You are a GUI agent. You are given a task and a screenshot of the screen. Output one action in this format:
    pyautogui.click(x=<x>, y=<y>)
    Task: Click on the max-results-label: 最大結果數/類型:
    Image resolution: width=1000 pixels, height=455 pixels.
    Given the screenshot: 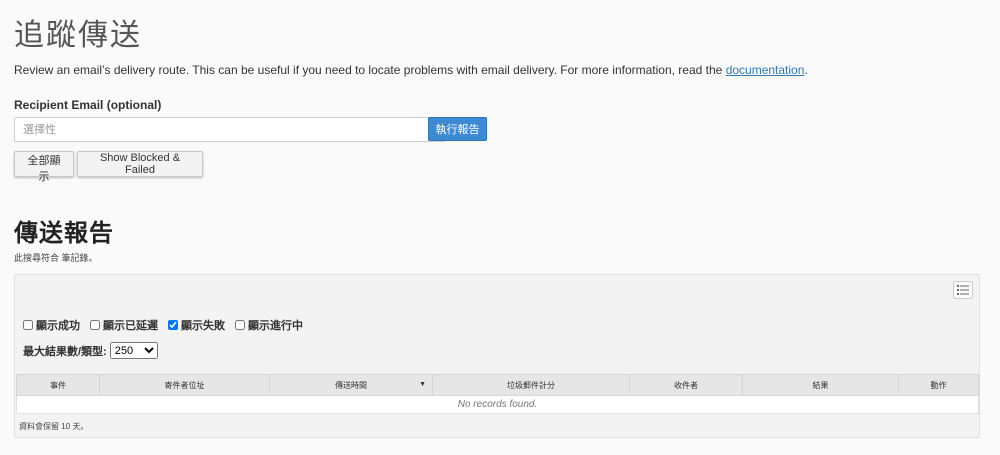 What is the action you would take?
    pyautogui.click(x=65, y=351)
    